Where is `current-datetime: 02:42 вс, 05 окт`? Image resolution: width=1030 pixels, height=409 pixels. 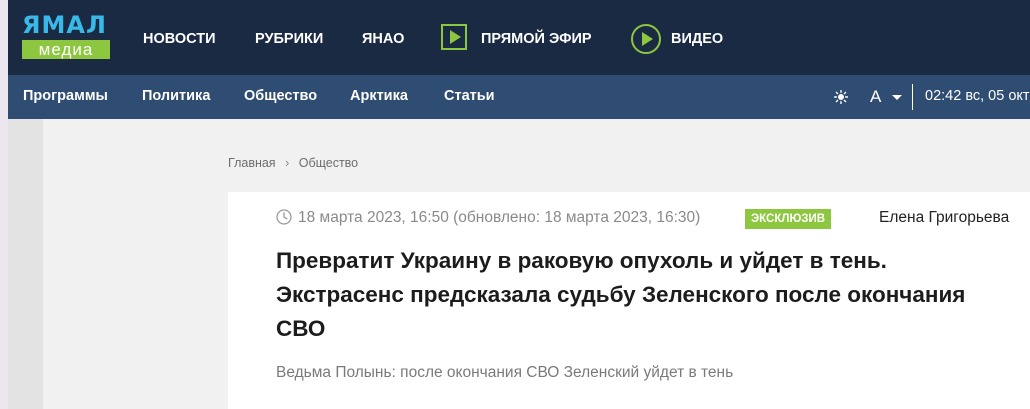 current-datetime: 02:42 вс, 05 окт is located at coordinates (977, 96).